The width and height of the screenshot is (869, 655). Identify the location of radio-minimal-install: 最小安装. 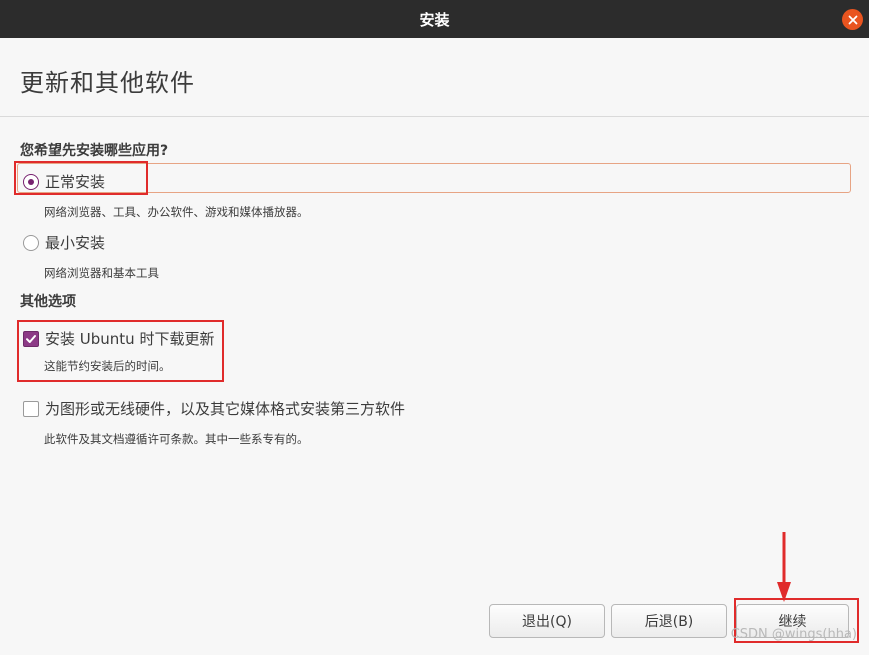
(64, 242).